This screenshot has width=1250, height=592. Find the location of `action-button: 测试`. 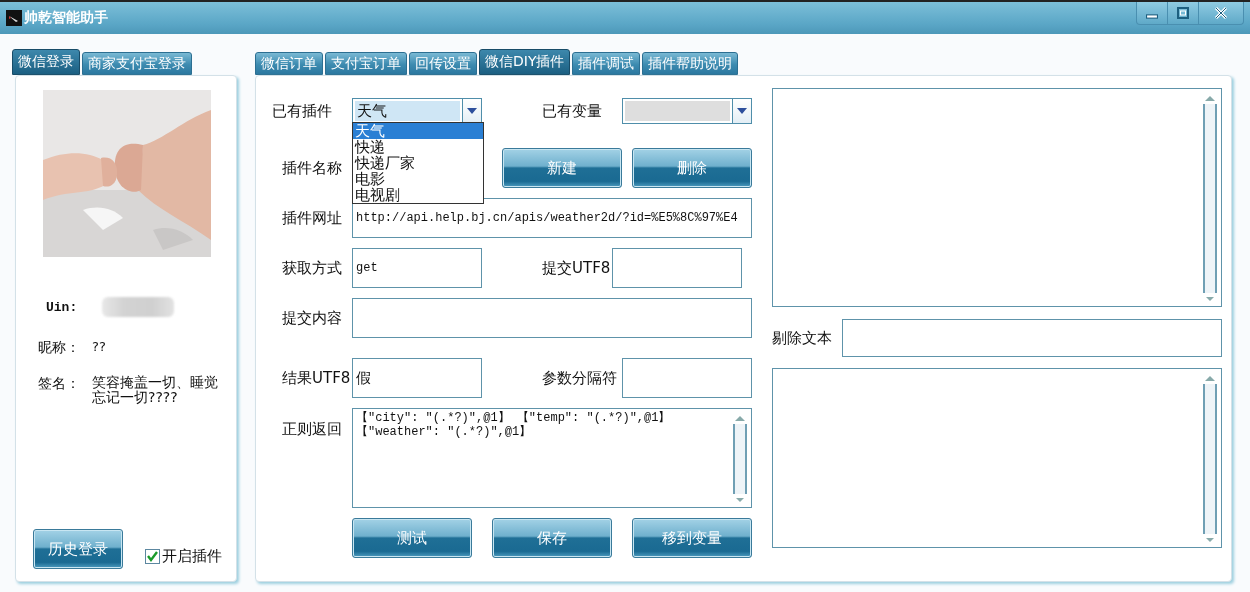

action-button: 测试 is located at coordinates (412, 538).